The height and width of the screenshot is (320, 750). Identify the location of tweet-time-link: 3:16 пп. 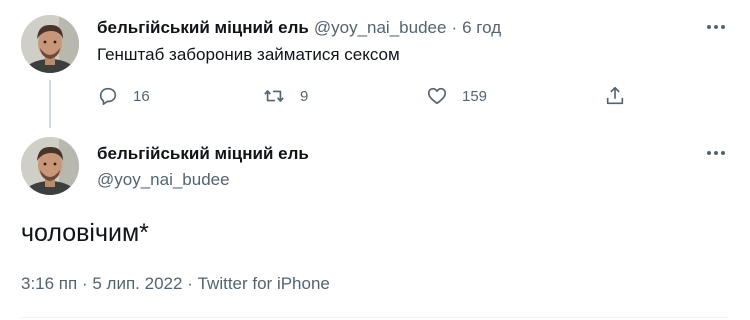
(49, 283).